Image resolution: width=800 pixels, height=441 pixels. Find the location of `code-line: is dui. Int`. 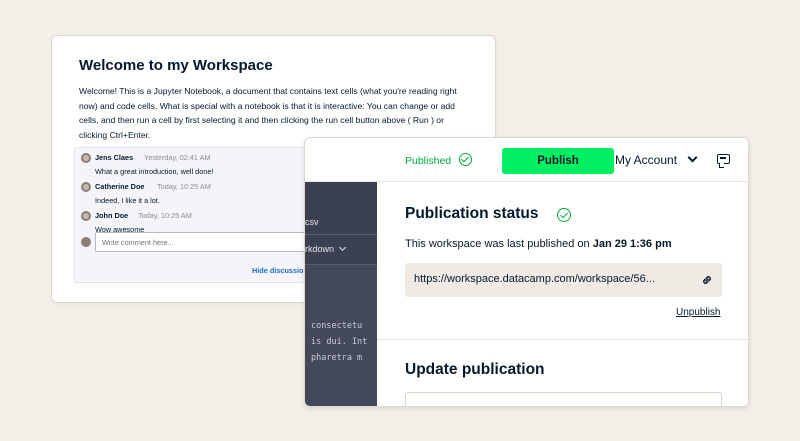

code-line: is dui. Int is located at coordinates (339, 342).